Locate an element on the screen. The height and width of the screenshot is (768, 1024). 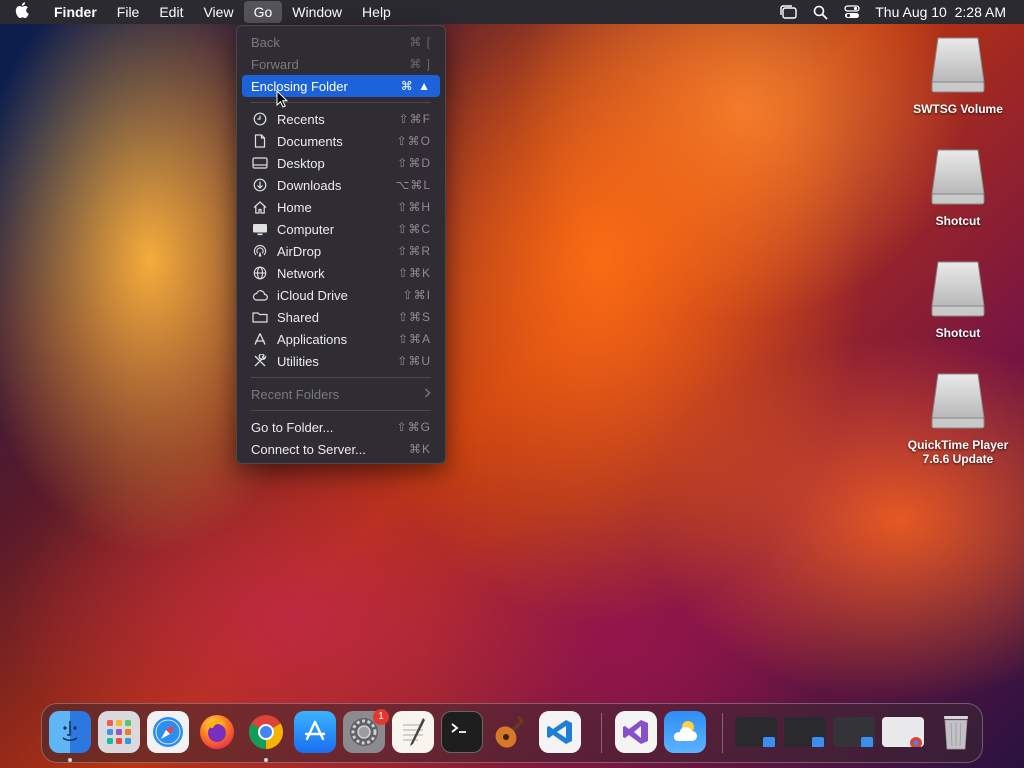
cloud-icon is located at coordinates (260, 295).